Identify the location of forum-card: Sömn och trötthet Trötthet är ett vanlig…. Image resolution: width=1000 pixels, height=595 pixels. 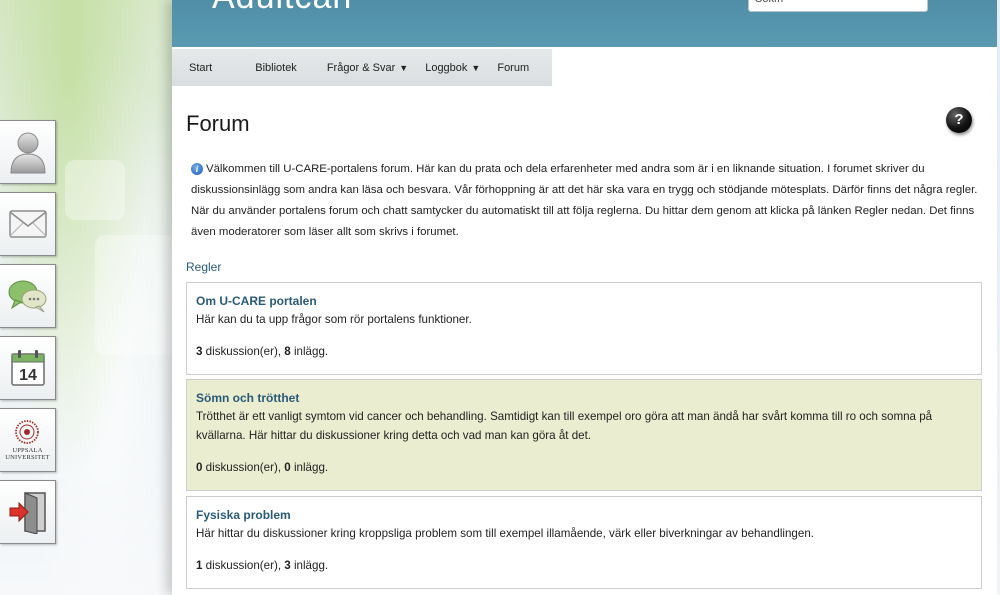
(584, 435).